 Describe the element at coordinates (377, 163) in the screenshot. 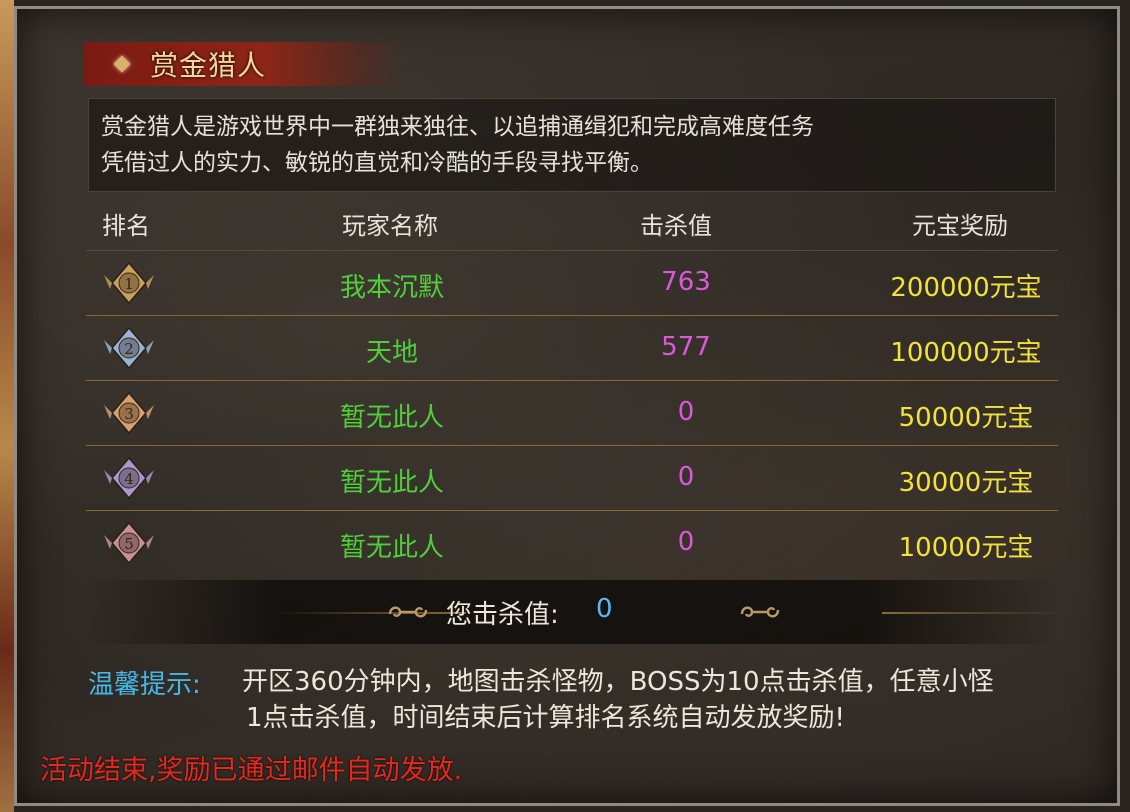

I see `description-line-2: 凭借过人的实力、敏锐的直觉和冷酷的手段寻找平衡。` at that location.